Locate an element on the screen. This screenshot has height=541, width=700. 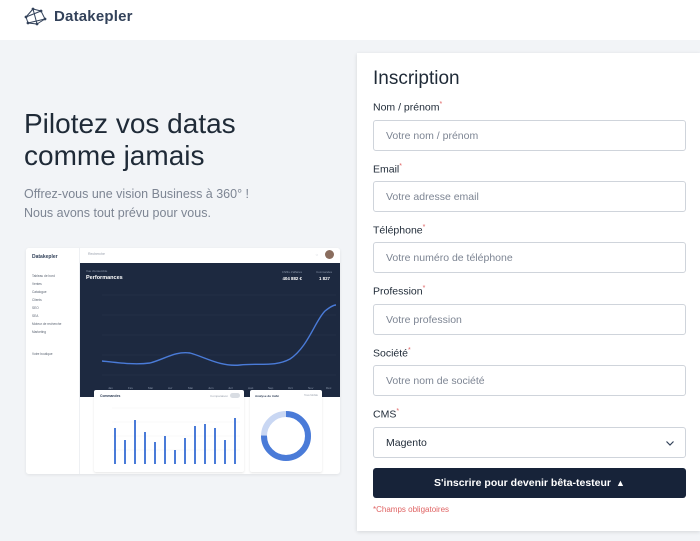
email-label-text: Email is located at coordinates (386, 169).